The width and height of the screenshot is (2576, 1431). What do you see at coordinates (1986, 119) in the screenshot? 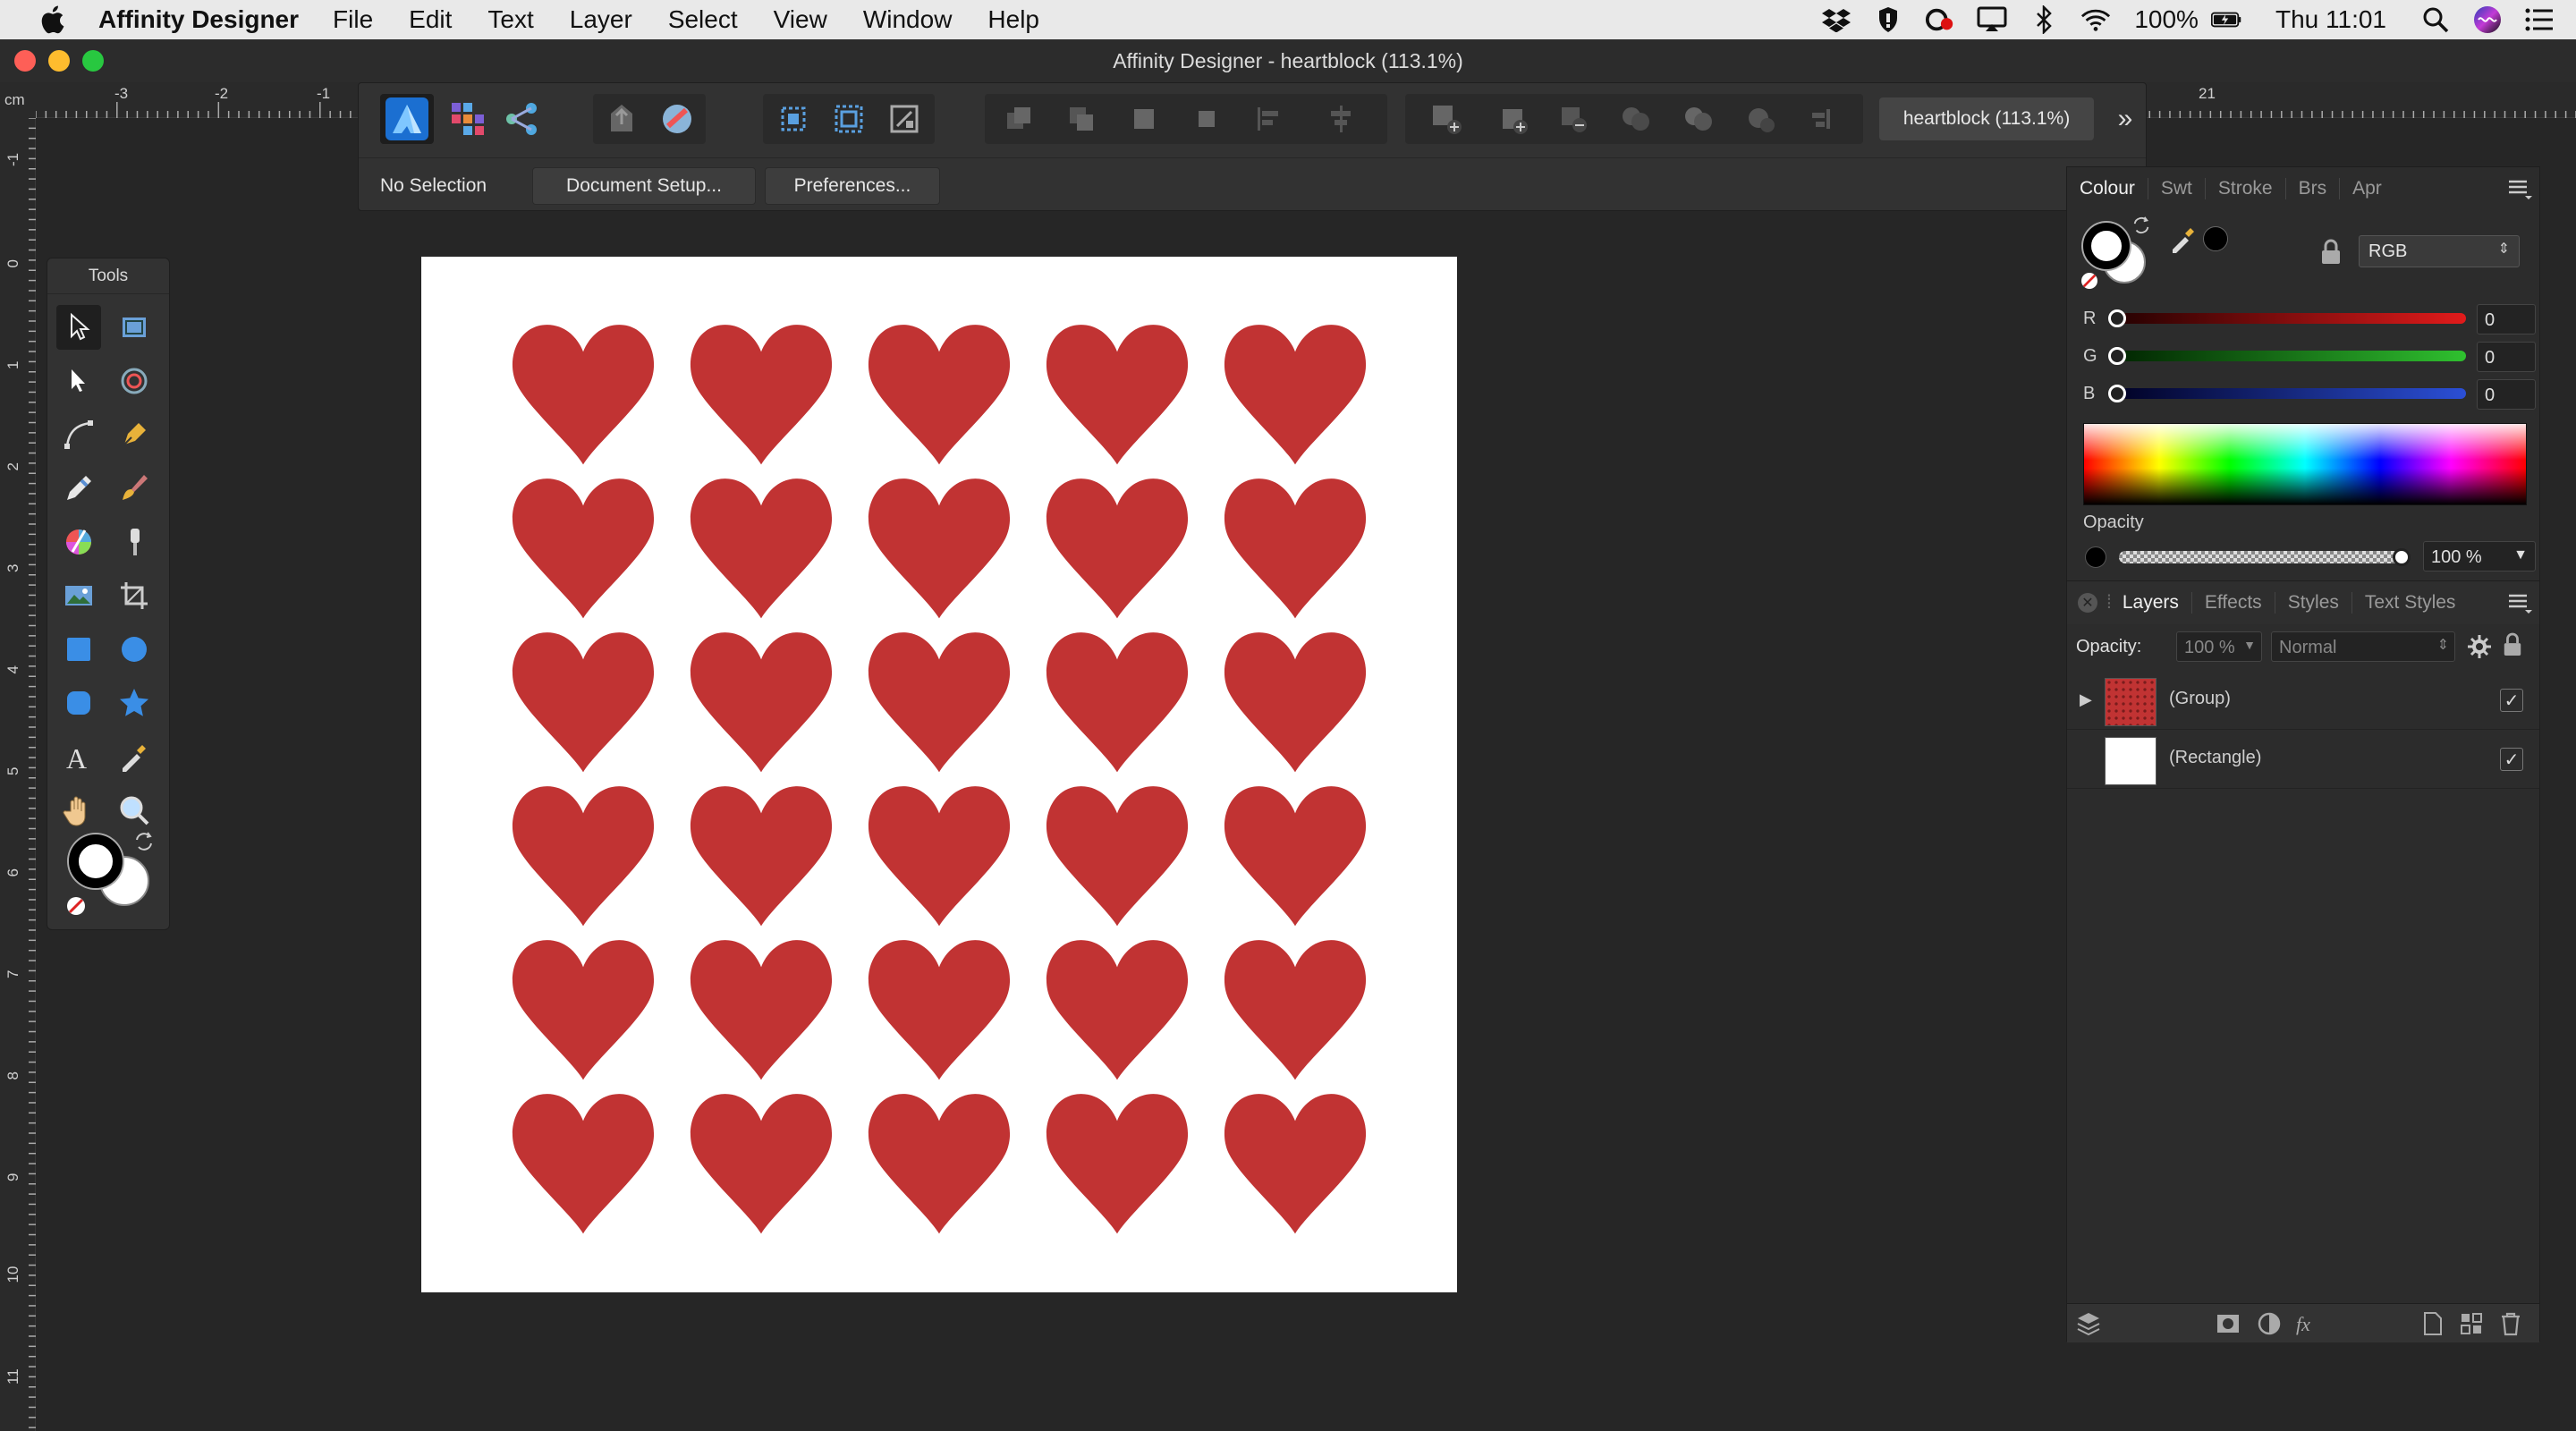
I see `document-tab: heartblock (113.1%)` at bounding box center [1986, 119].